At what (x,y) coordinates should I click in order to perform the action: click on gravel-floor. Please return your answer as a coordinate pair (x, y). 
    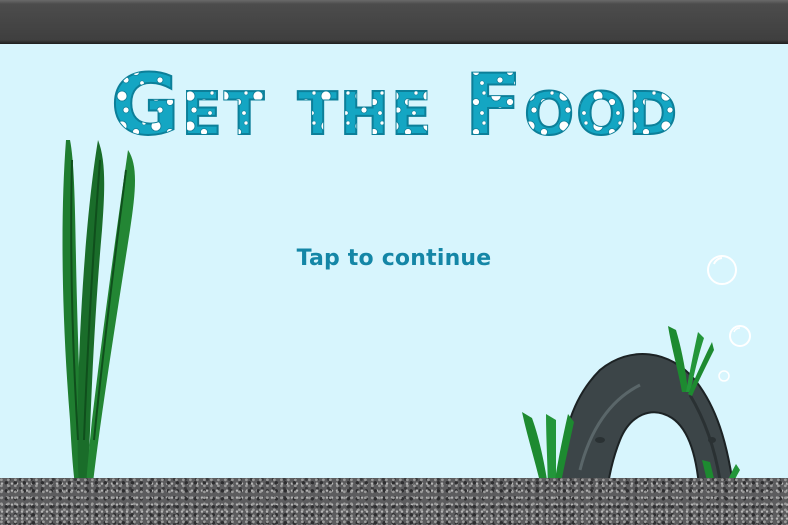
    Looking at the image, I should click on (394, 501).